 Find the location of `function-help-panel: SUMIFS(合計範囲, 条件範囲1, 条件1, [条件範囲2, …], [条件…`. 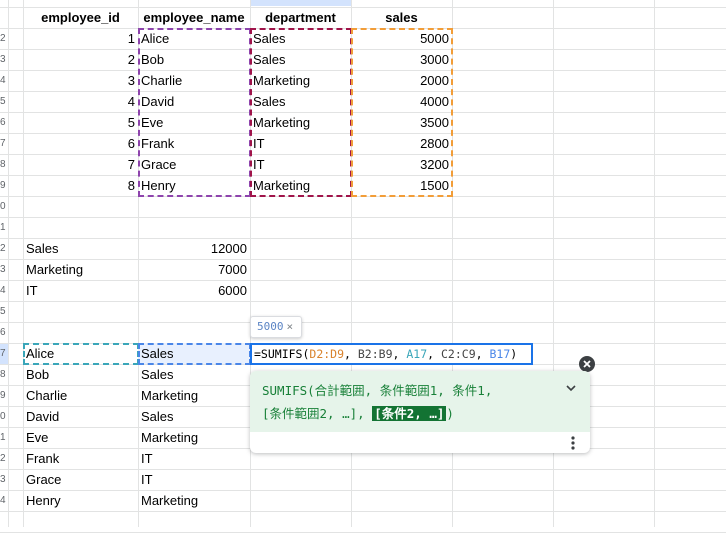

function-help-panel: SUMIFS(合計範囲, 条件範囲1, 条件1, [条件範囲2, …], [条件… is located at coordinates (420, 412).